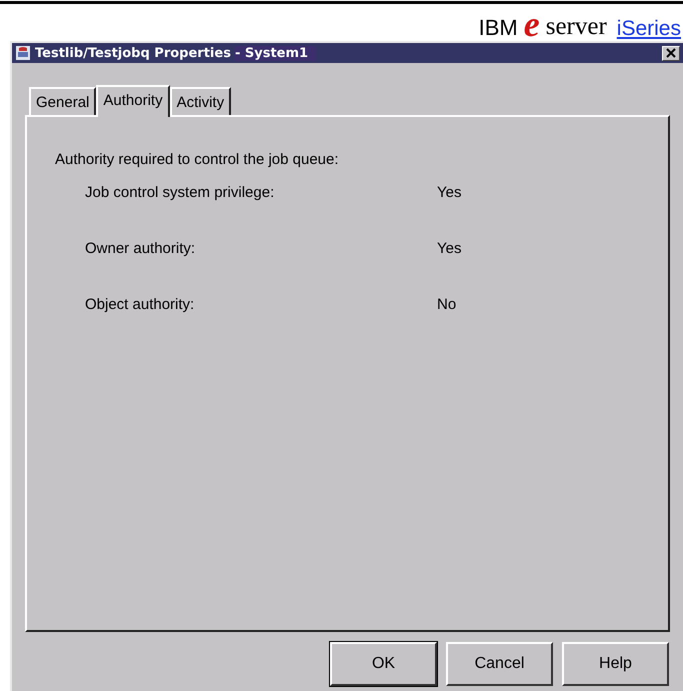  Describe the element at coordinates (275, 53) in the screenshot. I see `system-name: - System1` at that location.